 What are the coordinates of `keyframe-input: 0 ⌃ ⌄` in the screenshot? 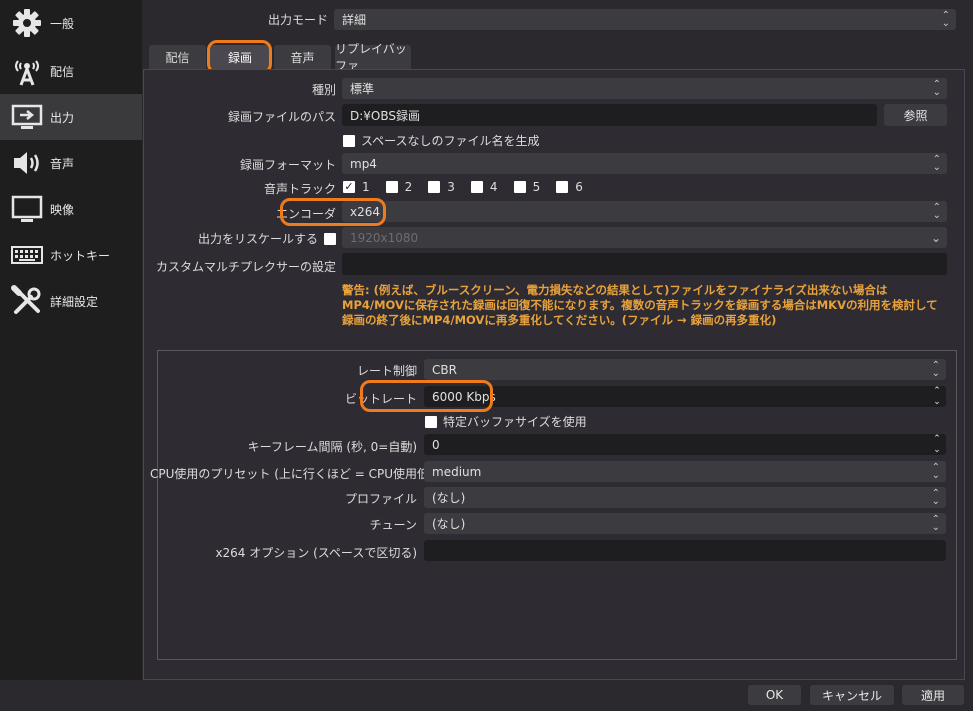 It's located at (685, 444).